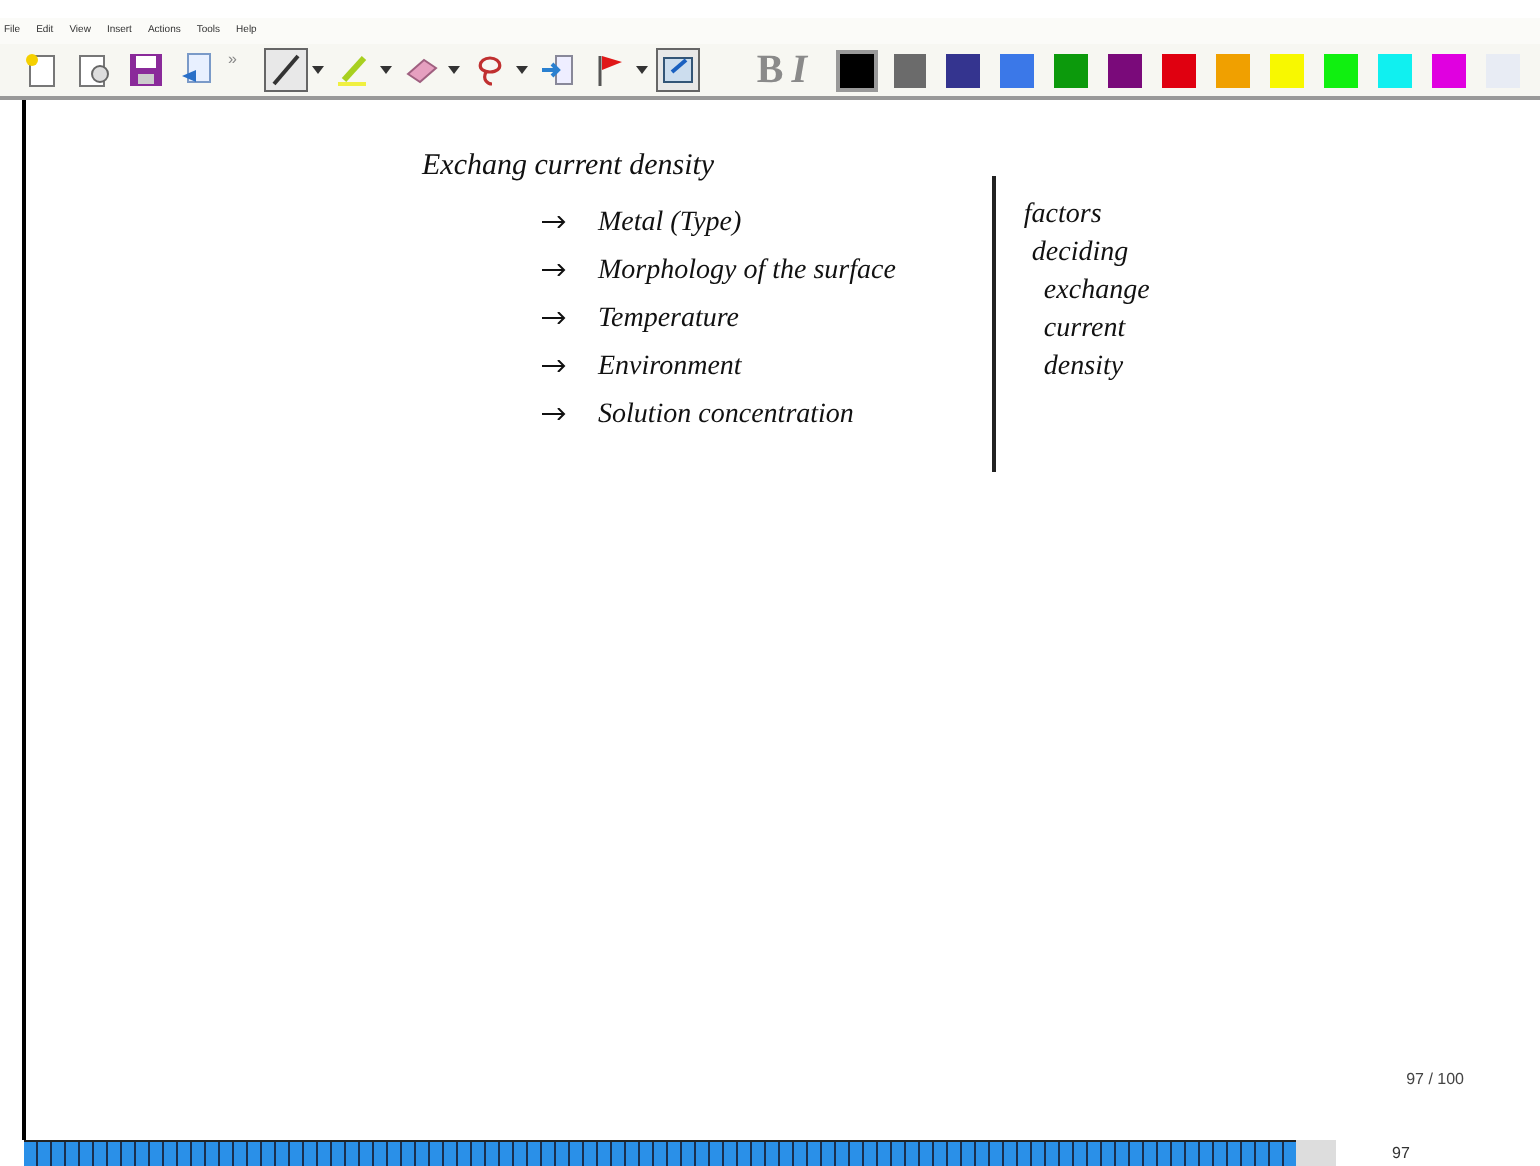  What do you see at coordinates (1096, 292) in the screenshot?
I see `handwritten-note: exchange` at bounding box center [1096, 292].